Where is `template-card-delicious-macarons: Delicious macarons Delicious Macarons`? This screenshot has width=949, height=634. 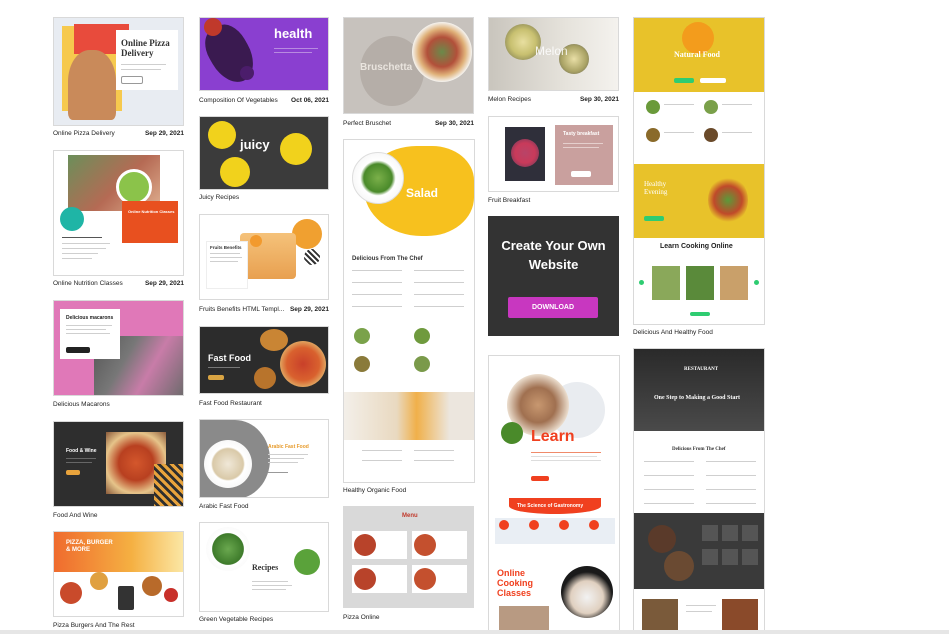 template-card-delicious-macarons: Delicious macarons Delicious Macarons is located at coordinates (118, 355).